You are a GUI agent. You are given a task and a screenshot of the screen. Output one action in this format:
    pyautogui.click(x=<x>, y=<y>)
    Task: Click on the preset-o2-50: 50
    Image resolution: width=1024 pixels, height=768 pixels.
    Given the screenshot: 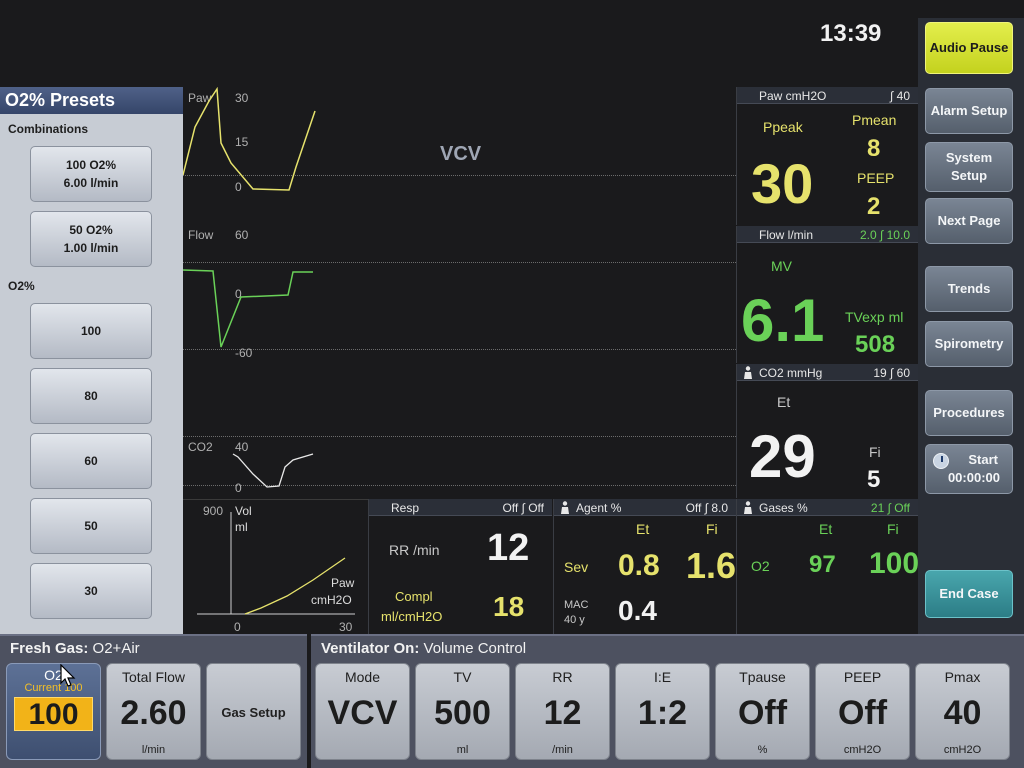 What is the action you would take?
    pyautogui.click(x=91, y=526)
    